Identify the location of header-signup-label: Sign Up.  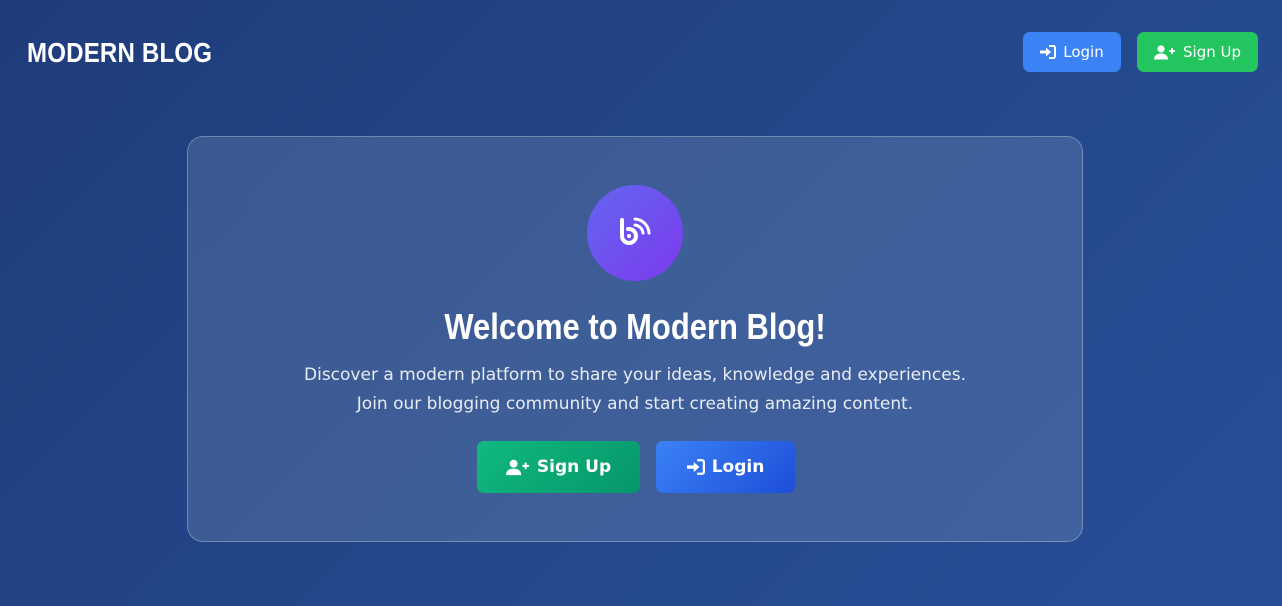
(1212, 52).